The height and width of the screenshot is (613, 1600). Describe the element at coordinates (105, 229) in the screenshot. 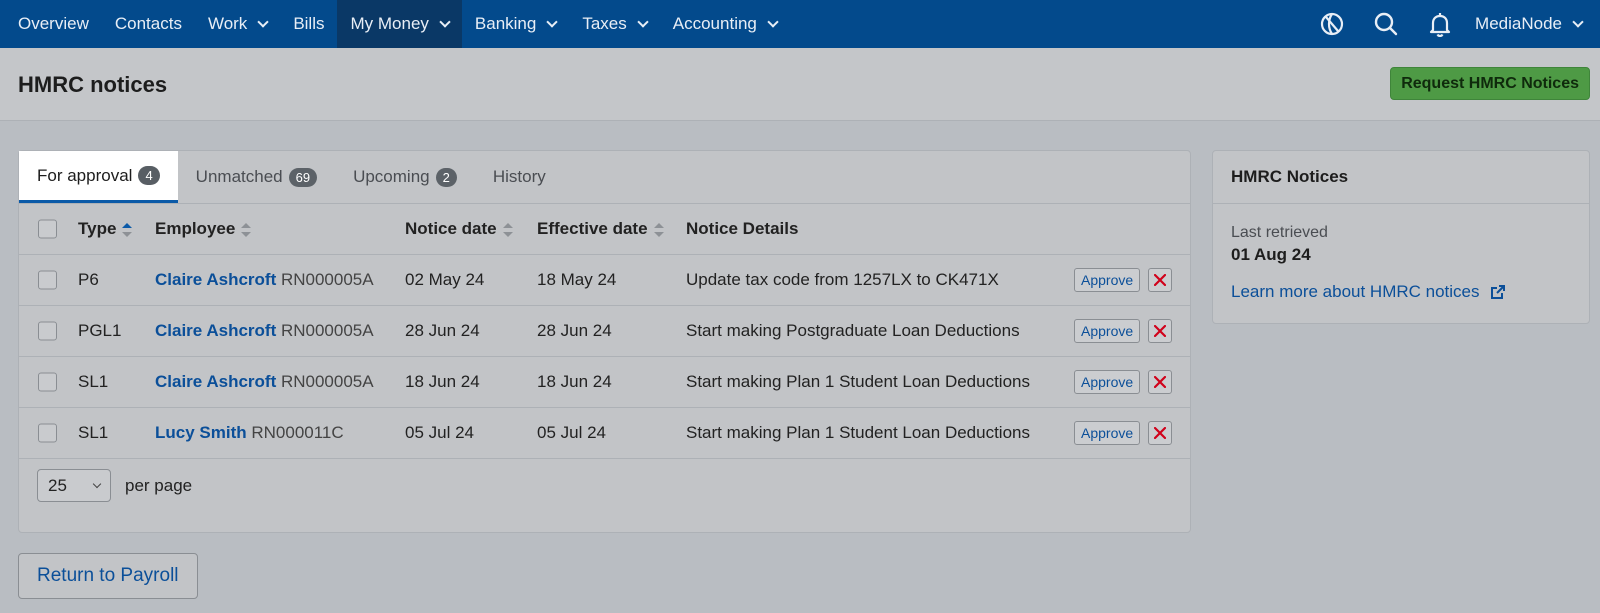

I see `column-header-type: Type` at that location.